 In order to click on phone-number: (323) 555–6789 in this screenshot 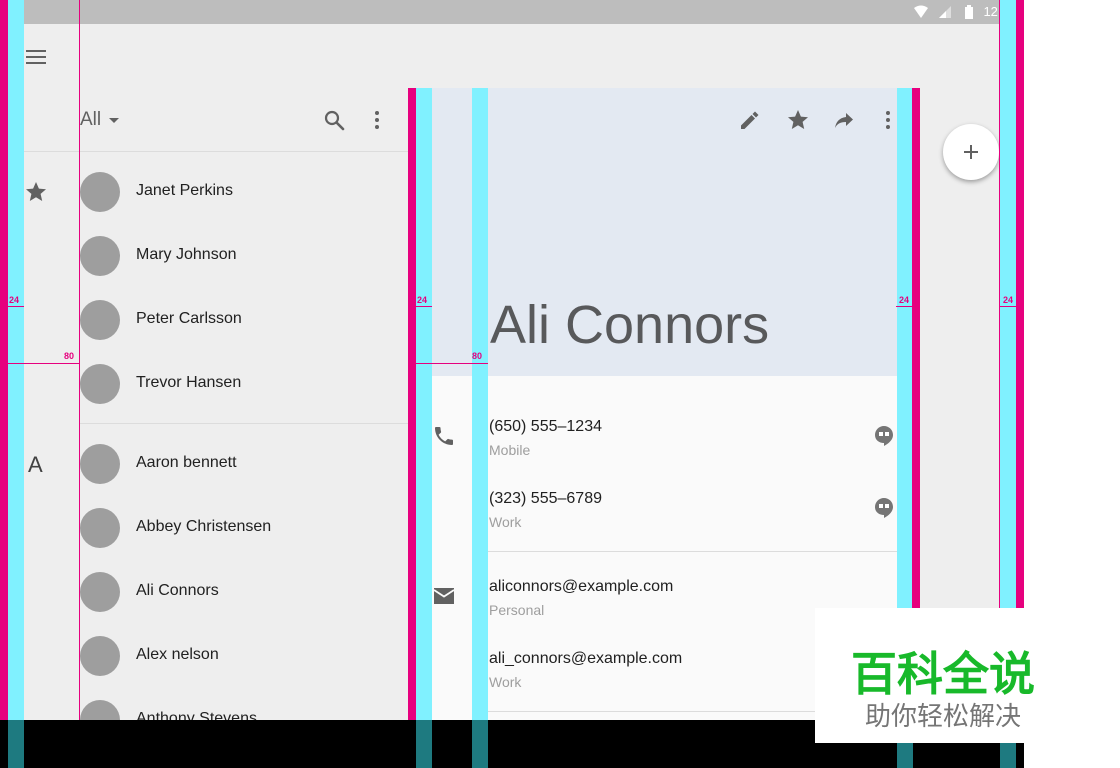, I will do `click(545, 498)`.